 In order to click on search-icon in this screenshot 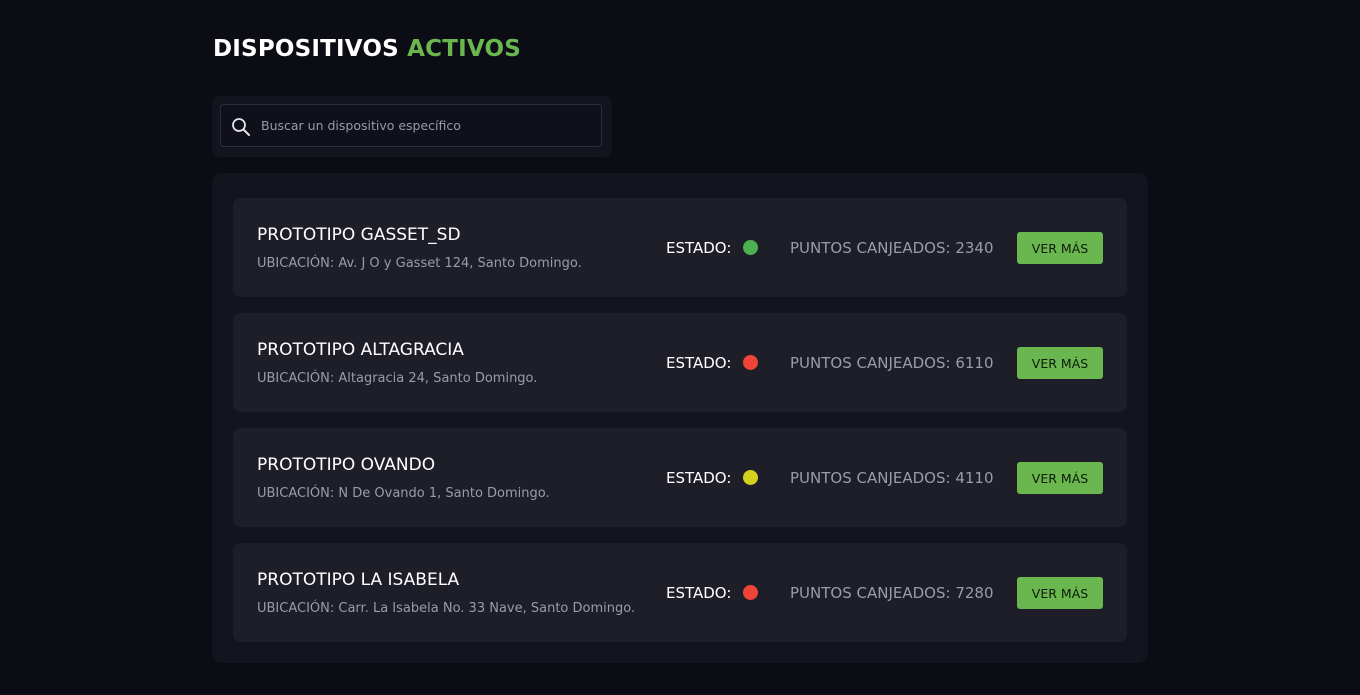, I will do `click(241, 127)`.